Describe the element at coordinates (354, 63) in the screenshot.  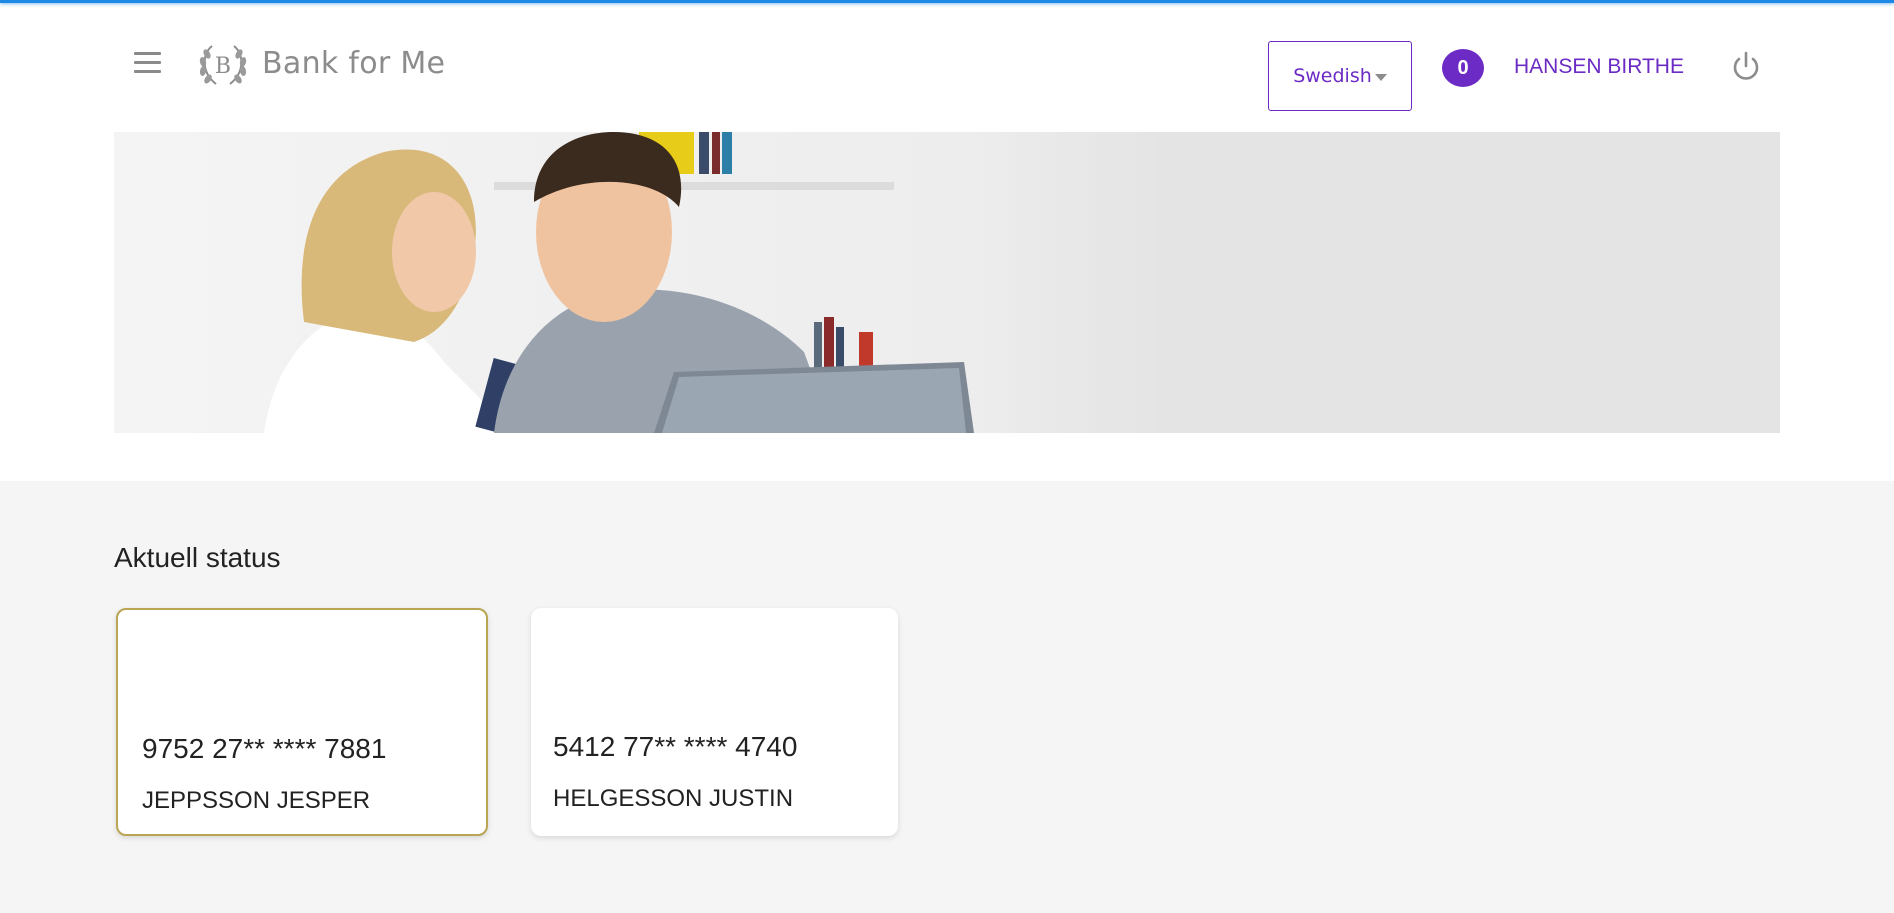
I see `brand-name: Bank for Me` at that location.